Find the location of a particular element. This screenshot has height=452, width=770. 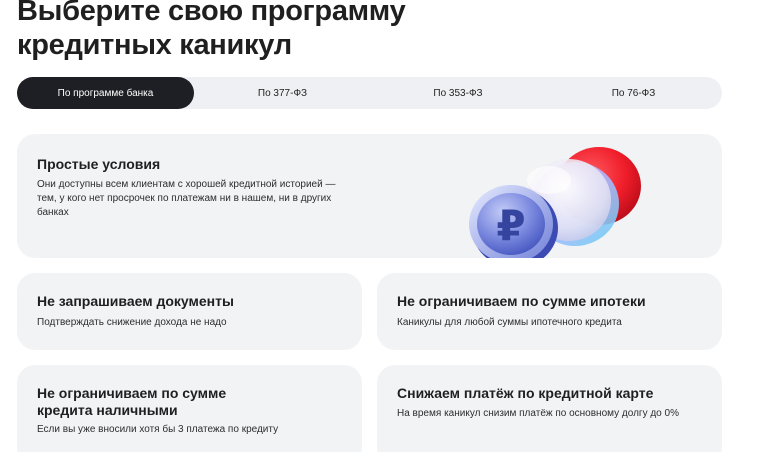

page-title-line-1: Выберите свою программу is located at coordinates (211, 13).